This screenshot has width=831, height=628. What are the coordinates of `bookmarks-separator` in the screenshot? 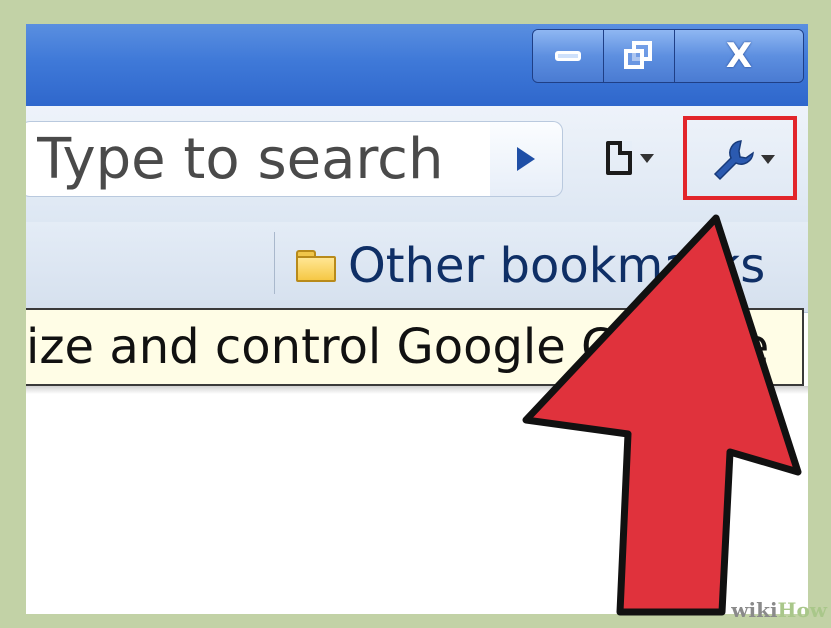 It's located at (274, 263).